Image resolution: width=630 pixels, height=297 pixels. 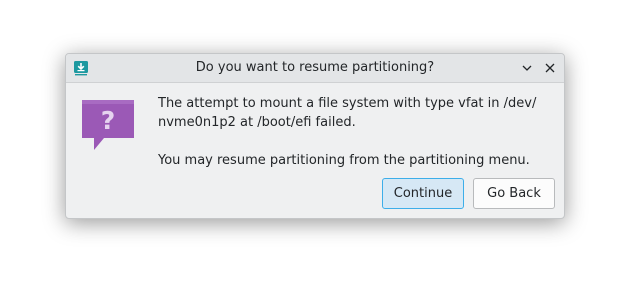 What do you see at coordinates (550, 68) in the screenshot?
I see `close-icon` at bounding box center [550, 68].